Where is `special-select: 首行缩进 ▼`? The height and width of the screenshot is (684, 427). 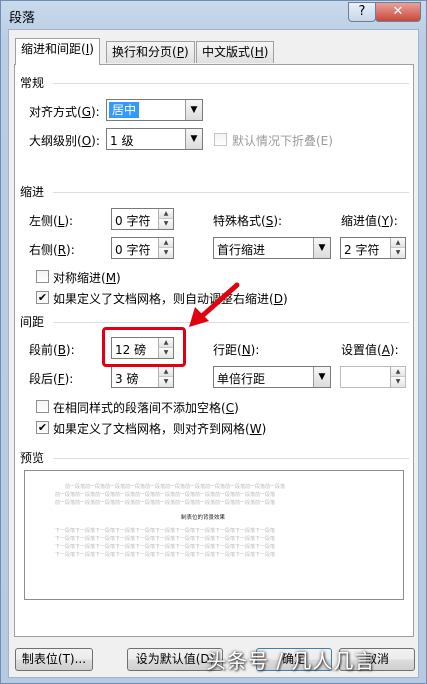 special-select: 首行缩进 ▼ is located at coordinates (272, 248).